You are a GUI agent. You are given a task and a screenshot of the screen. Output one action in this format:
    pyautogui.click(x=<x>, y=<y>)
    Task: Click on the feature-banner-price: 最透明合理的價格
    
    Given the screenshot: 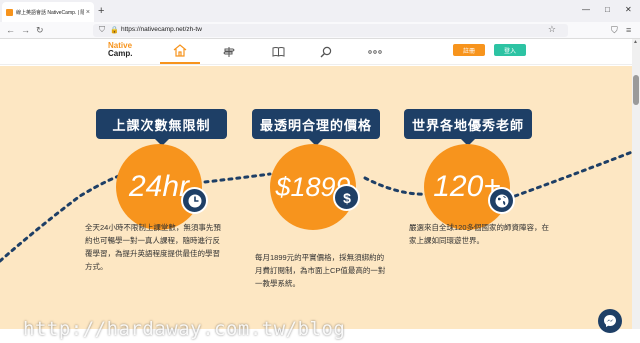 What is the action you would take?
    pyautogui.click(x=316, y=127)
    